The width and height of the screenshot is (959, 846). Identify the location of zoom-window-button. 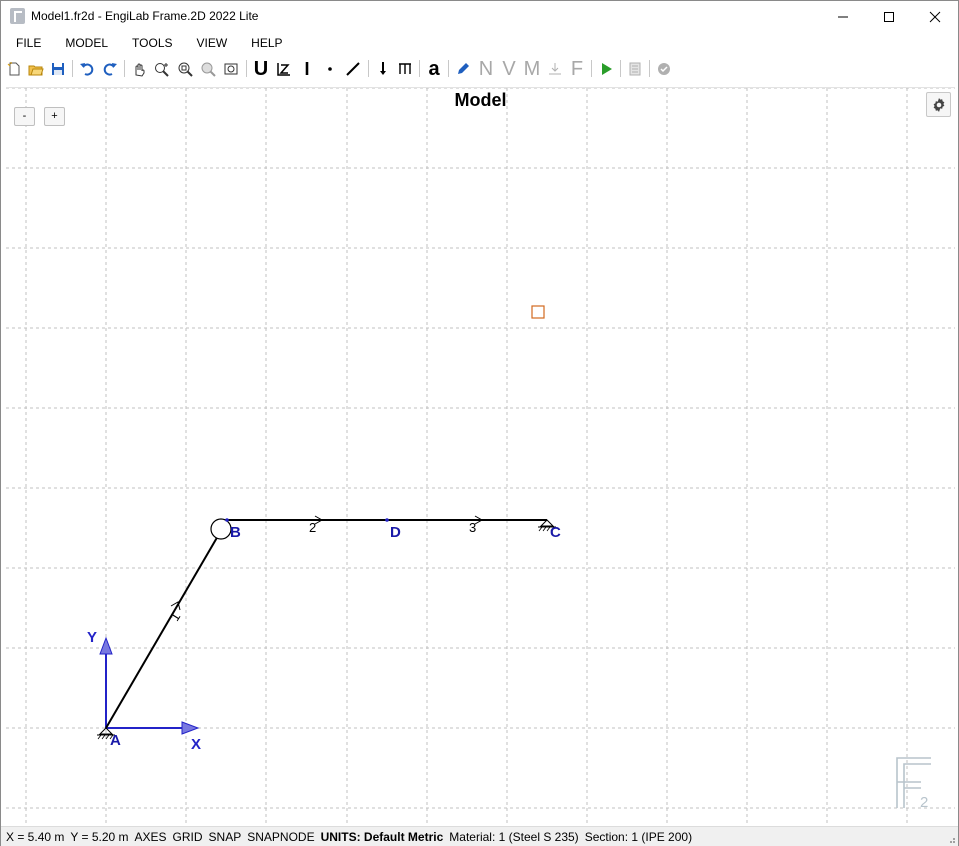
(185, 69).